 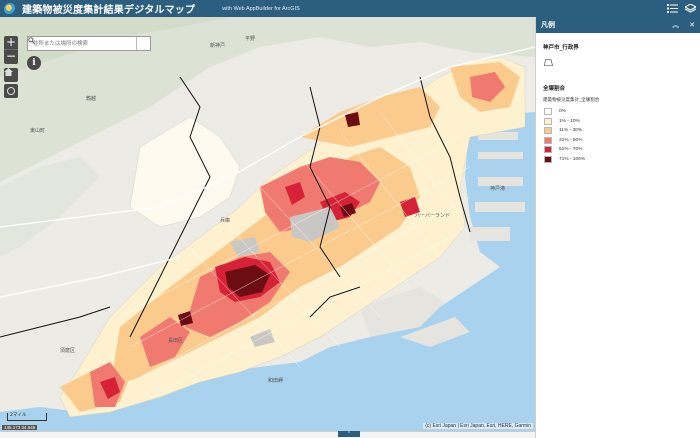 What do you see at coordinates (569, 121) in the screenshot?
I see `legend-item-label: 1% - 10%` at bounding box center [569, 121].